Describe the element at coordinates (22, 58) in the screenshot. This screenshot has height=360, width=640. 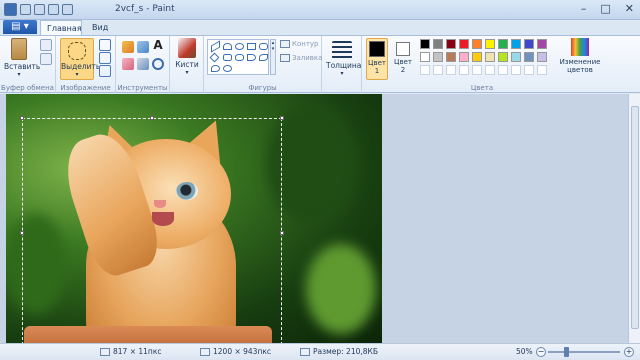
I see `paste-button: Вставить ▾` at that location.